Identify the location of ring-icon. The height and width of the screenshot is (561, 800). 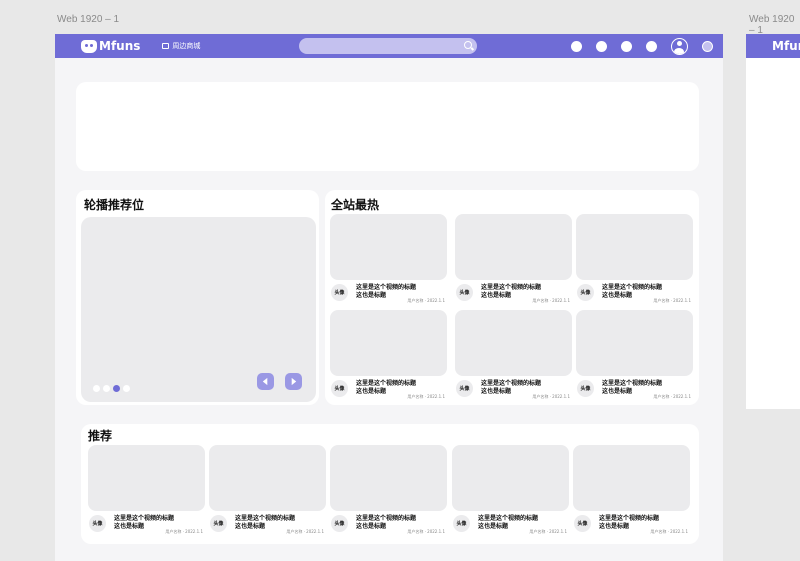
(707, 46).